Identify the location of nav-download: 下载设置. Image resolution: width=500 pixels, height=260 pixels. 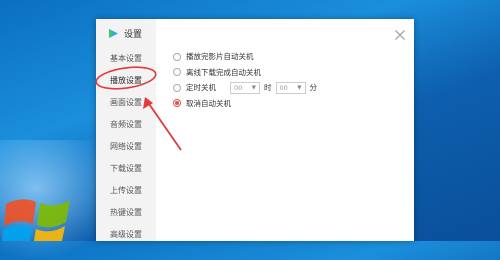
(126, 169).